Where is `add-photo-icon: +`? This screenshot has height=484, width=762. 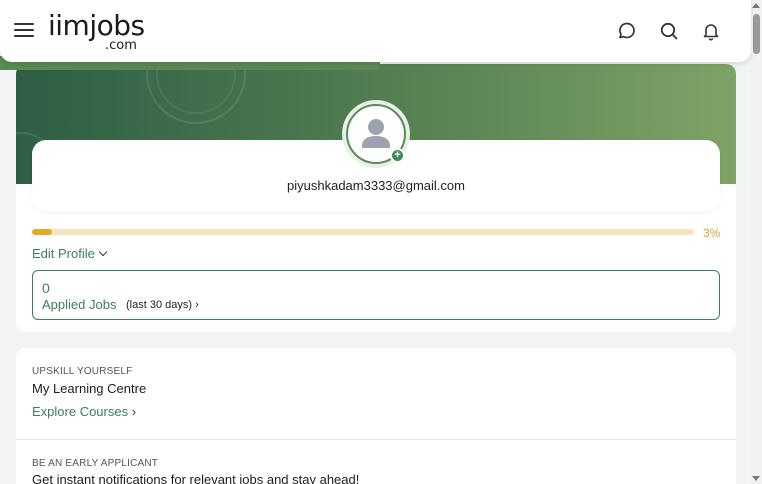
add-photo-icon: + is located at coordinates (397, 155).